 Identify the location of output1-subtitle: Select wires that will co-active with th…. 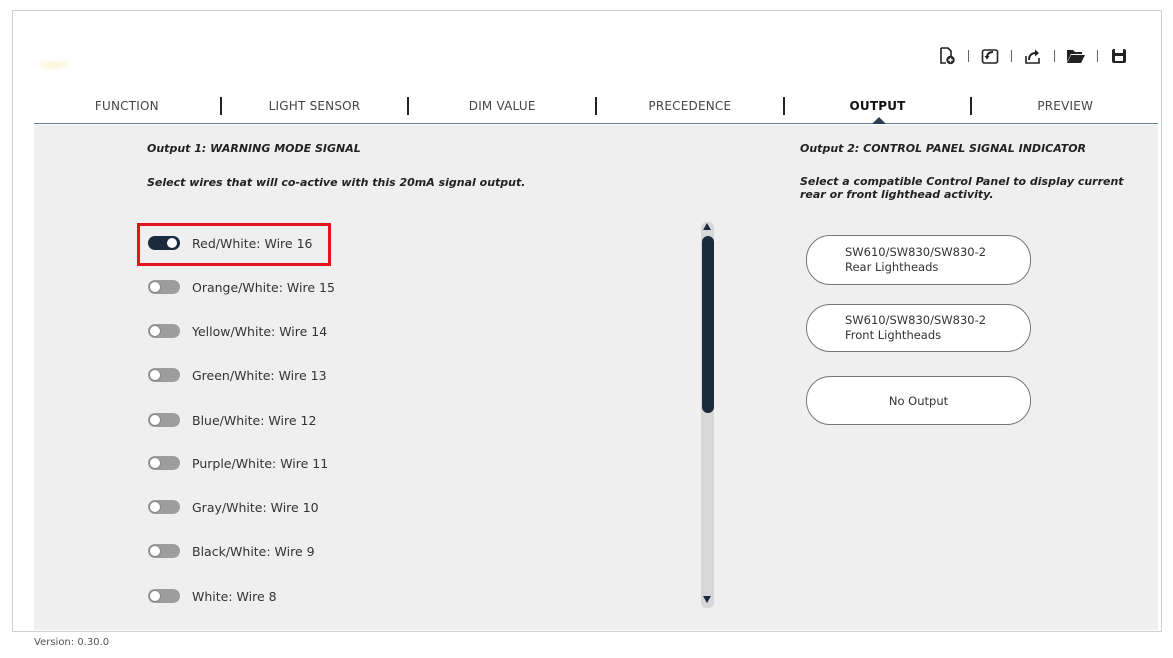
(336, 182).